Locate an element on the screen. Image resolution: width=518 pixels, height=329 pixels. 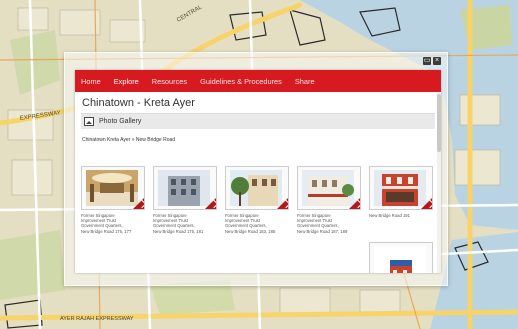
photo-caption: New Bridge Road 191 is located at coordinates (389, 215).